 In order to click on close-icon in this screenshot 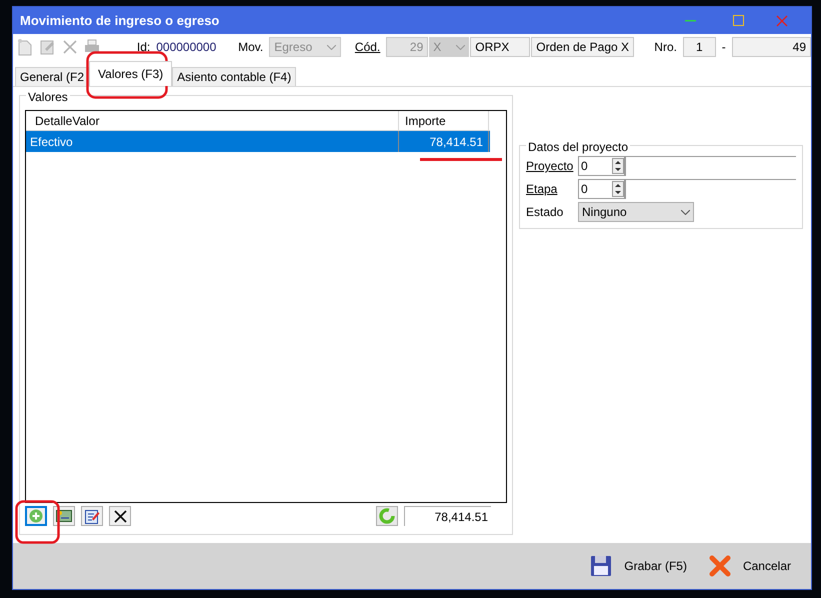, I will do `click(782, 20)`.